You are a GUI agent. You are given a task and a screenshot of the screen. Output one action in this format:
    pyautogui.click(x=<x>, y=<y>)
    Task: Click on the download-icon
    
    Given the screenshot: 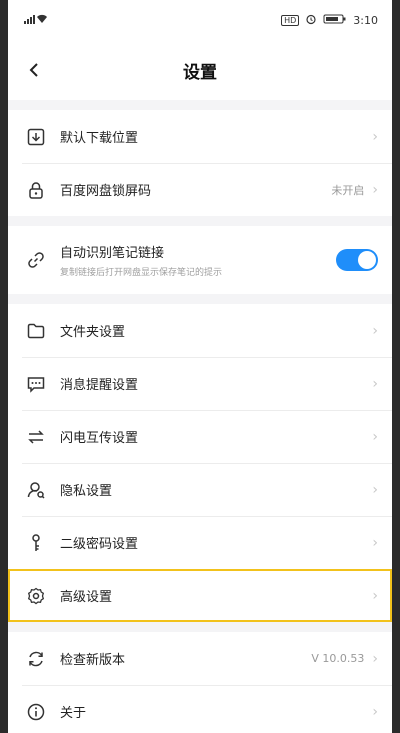 What is the action you would take?
    pyautogui.click(x=36, y=137)
    